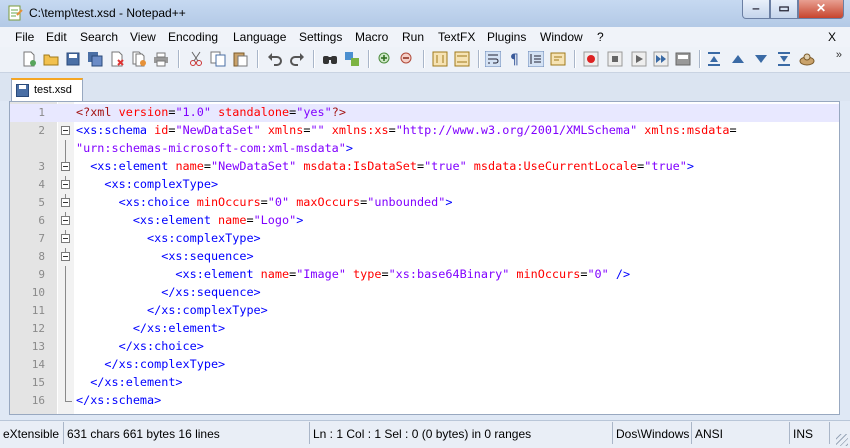 This screenshot has width=850, height=448. Describe the element at coordinates (449, 274) in the screenshot. I see `code-token-val: "xs:base64Binary"` at that location.